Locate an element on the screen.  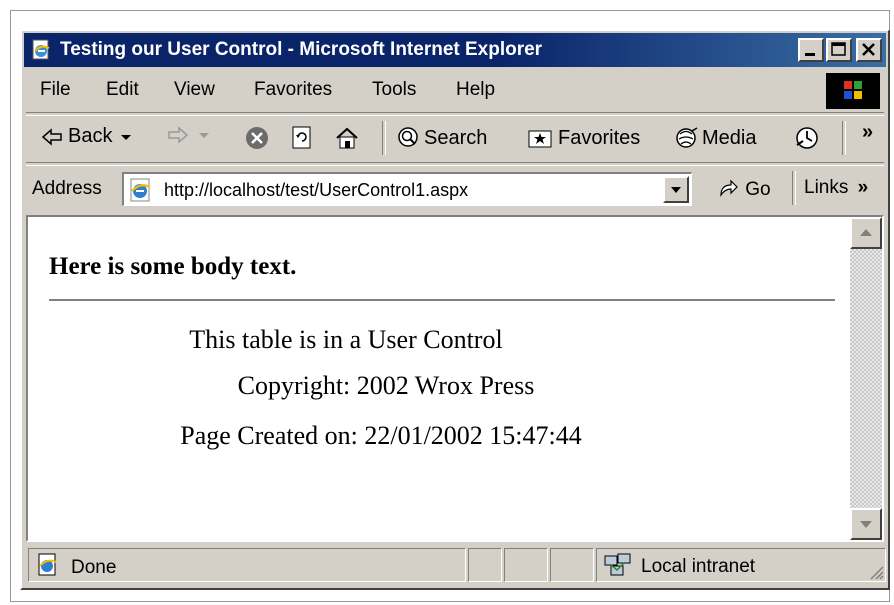
stop-icon is located at coordinates (257, 138).